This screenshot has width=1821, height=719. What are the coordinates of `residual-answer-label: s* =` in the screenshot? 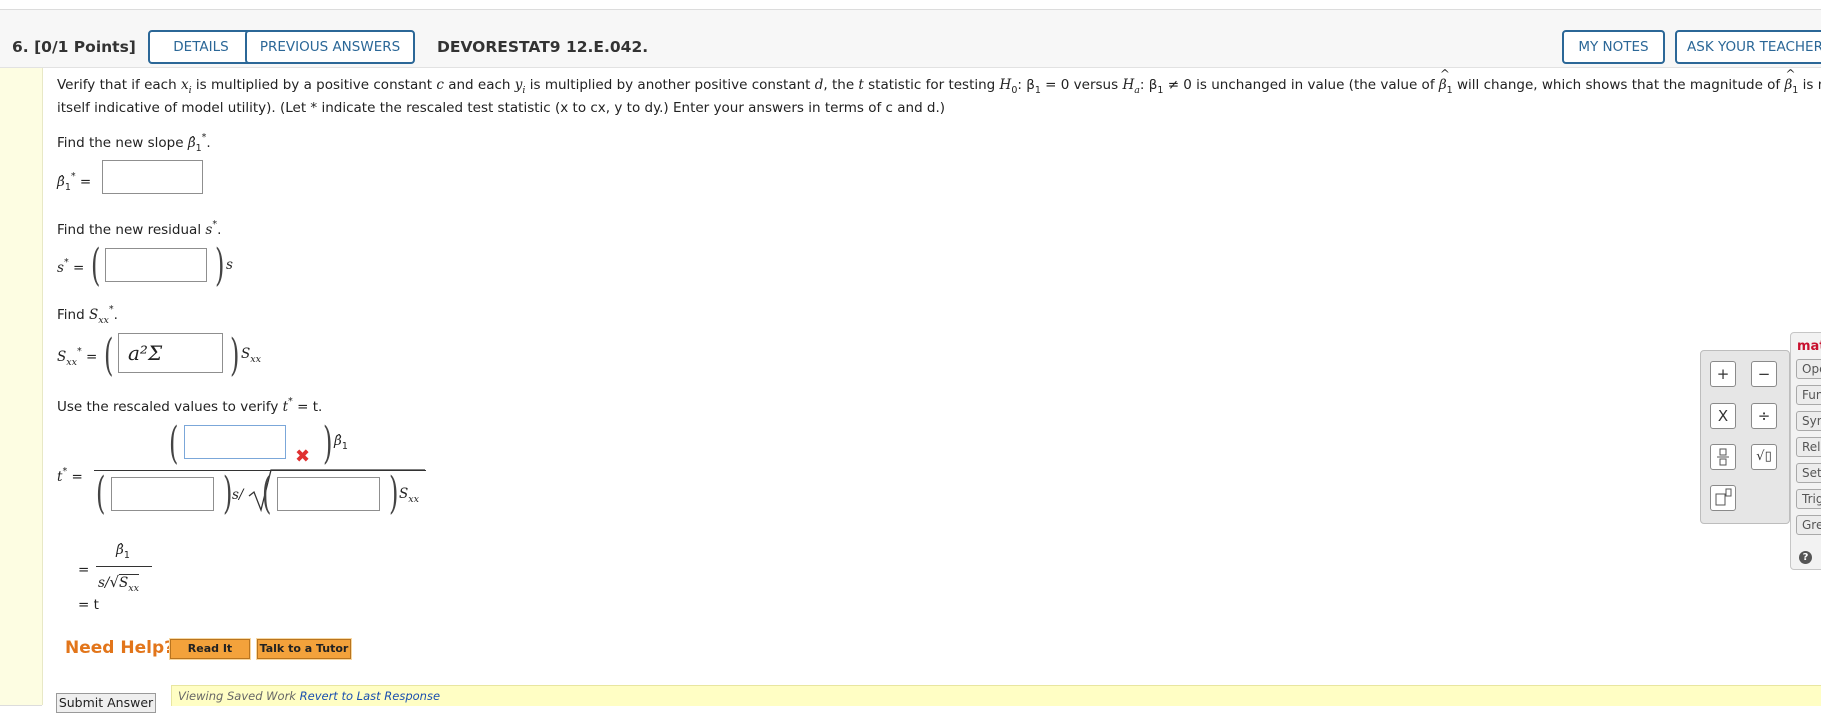 It's located at (71, 266).